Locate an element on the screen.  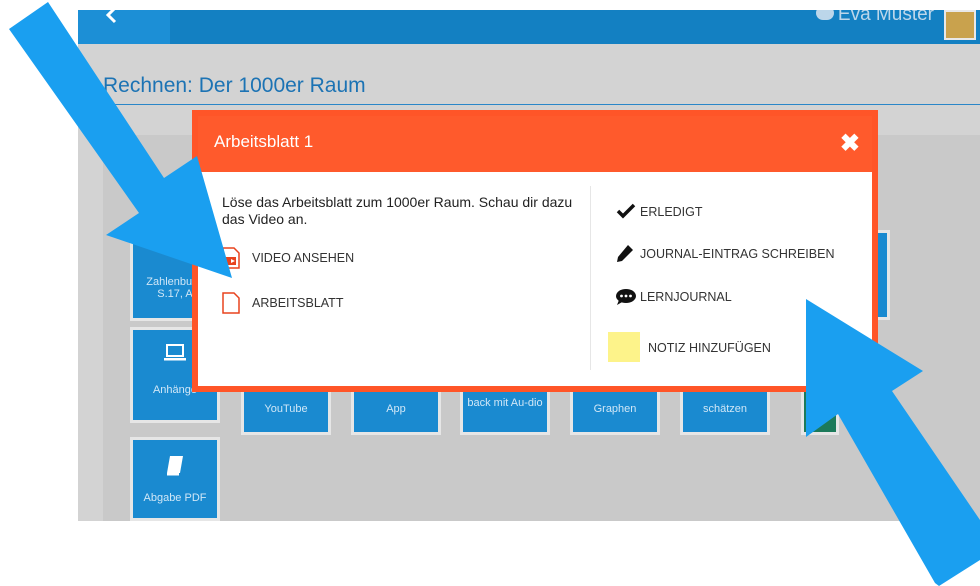
video-file-icon is located at coordinates (231, 258).